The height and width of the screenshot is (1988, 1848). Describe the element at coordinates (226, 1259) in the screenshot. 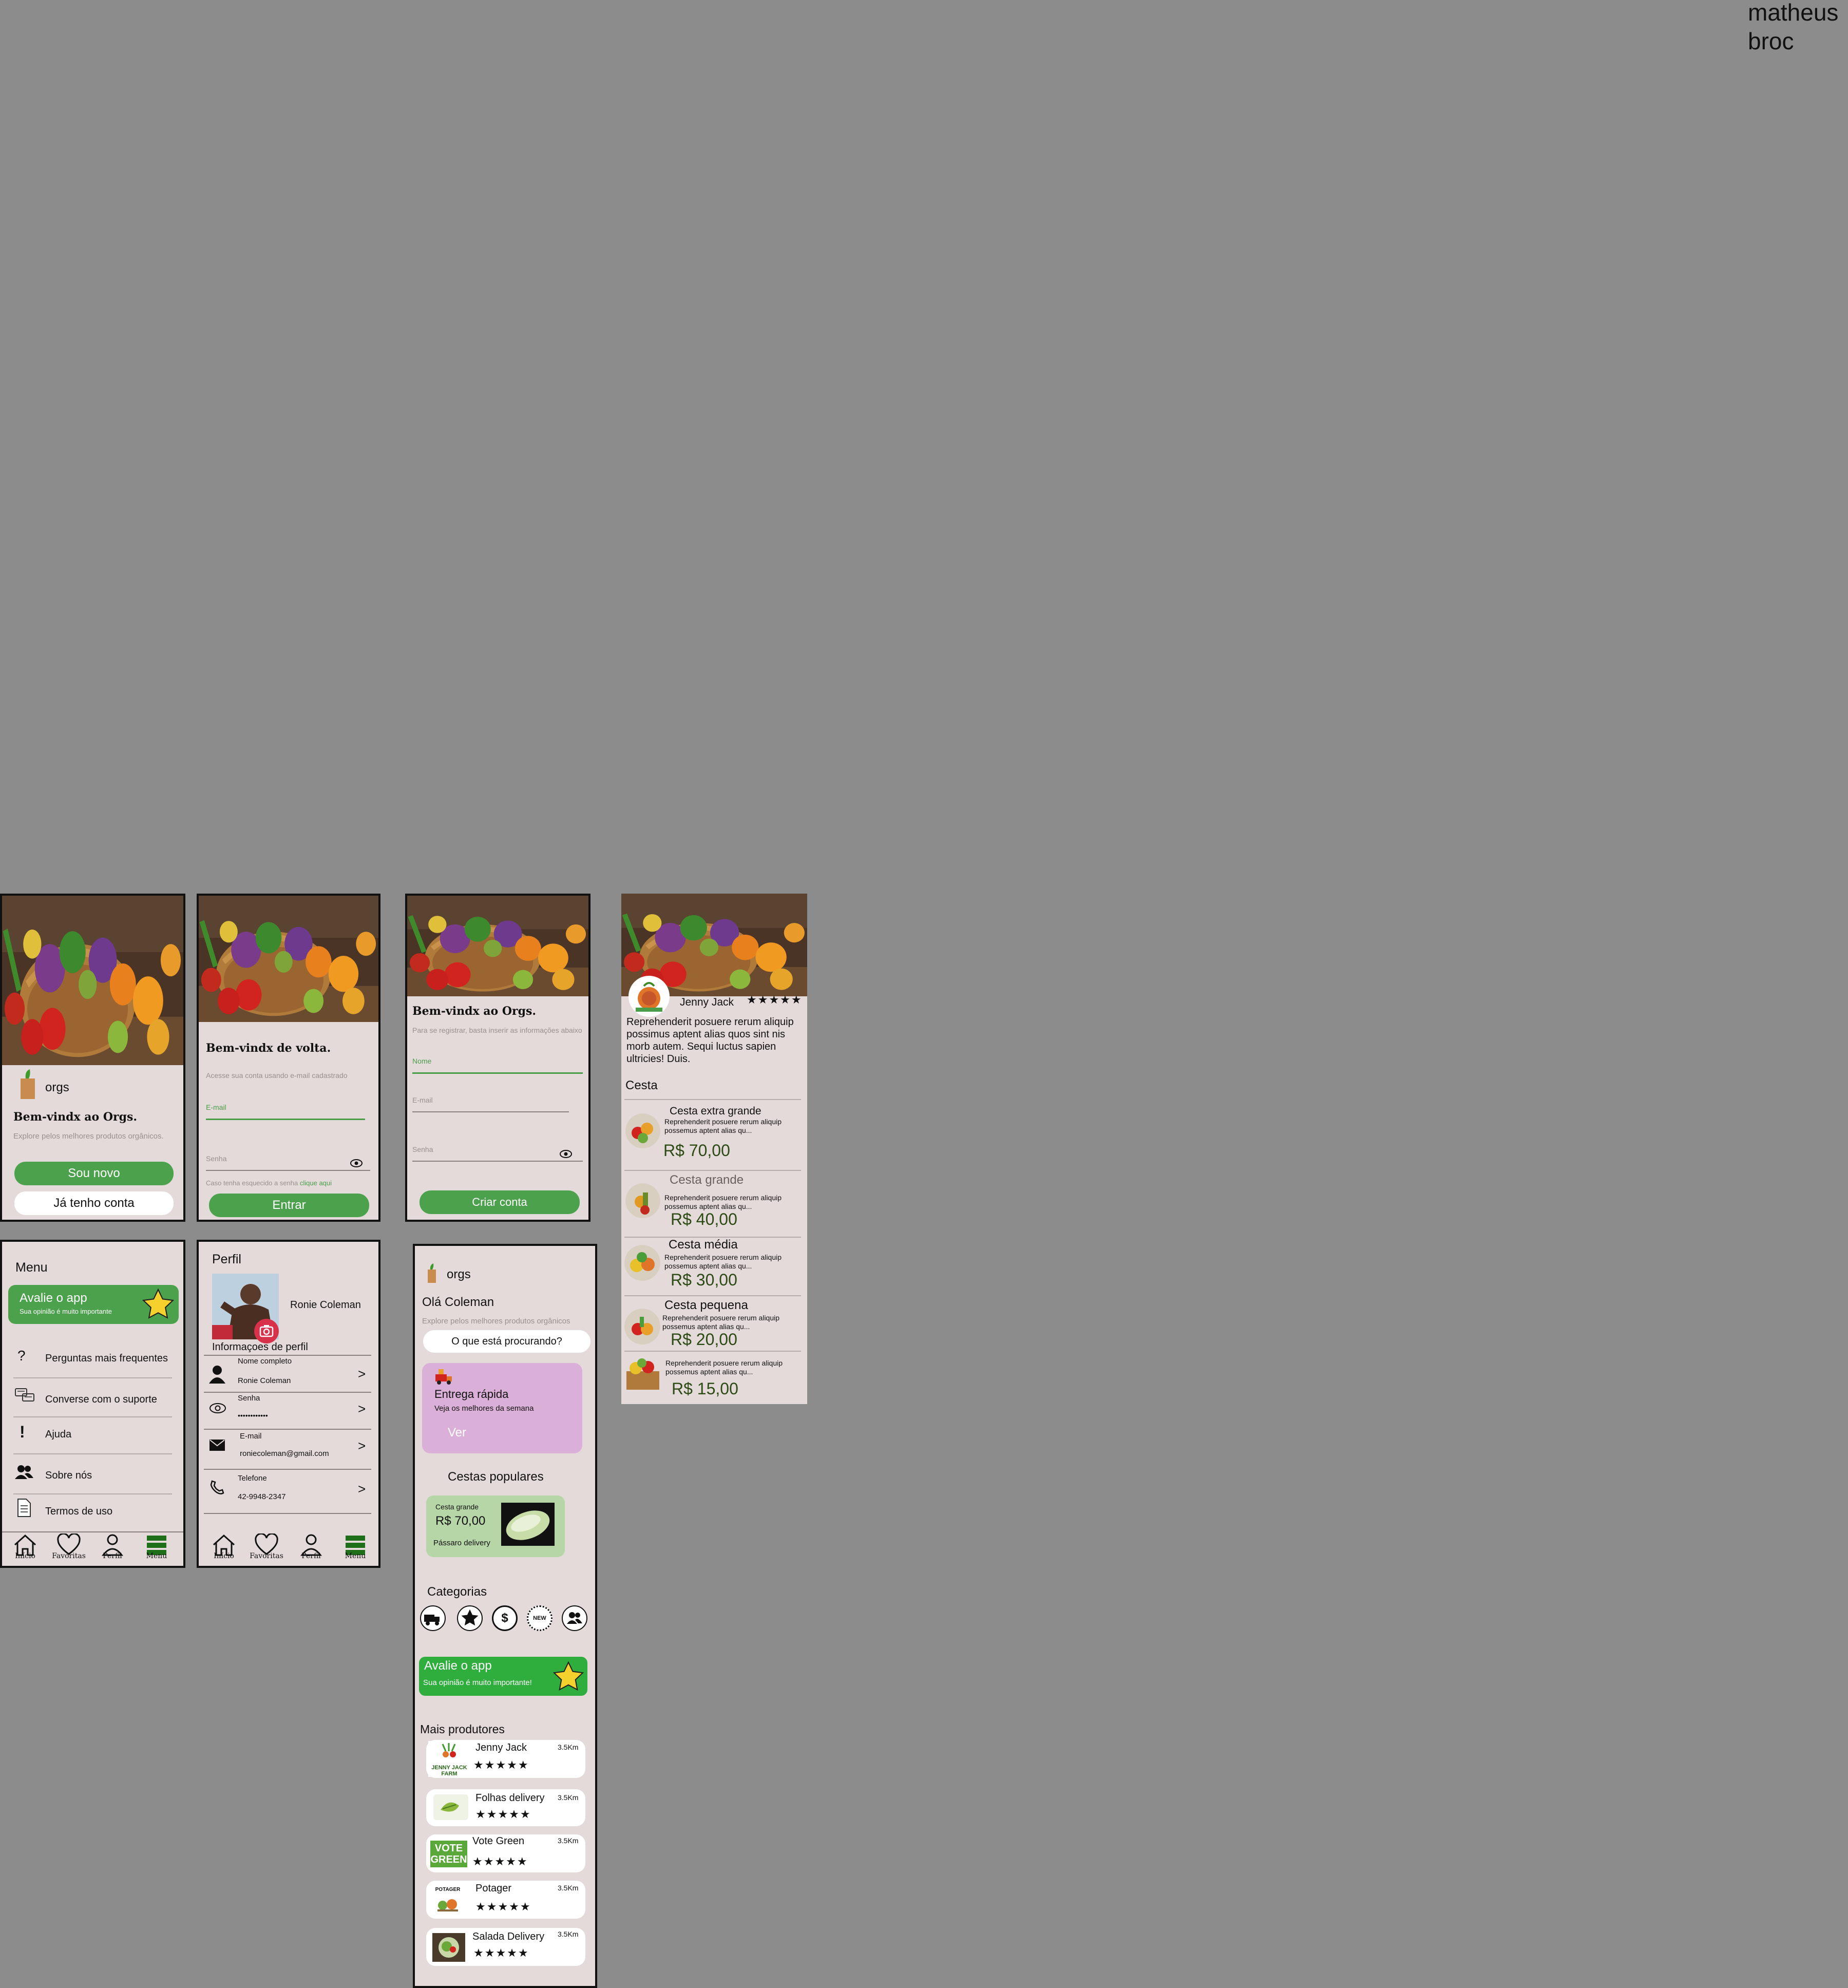

I see `profile-title: Perfil` at that location.